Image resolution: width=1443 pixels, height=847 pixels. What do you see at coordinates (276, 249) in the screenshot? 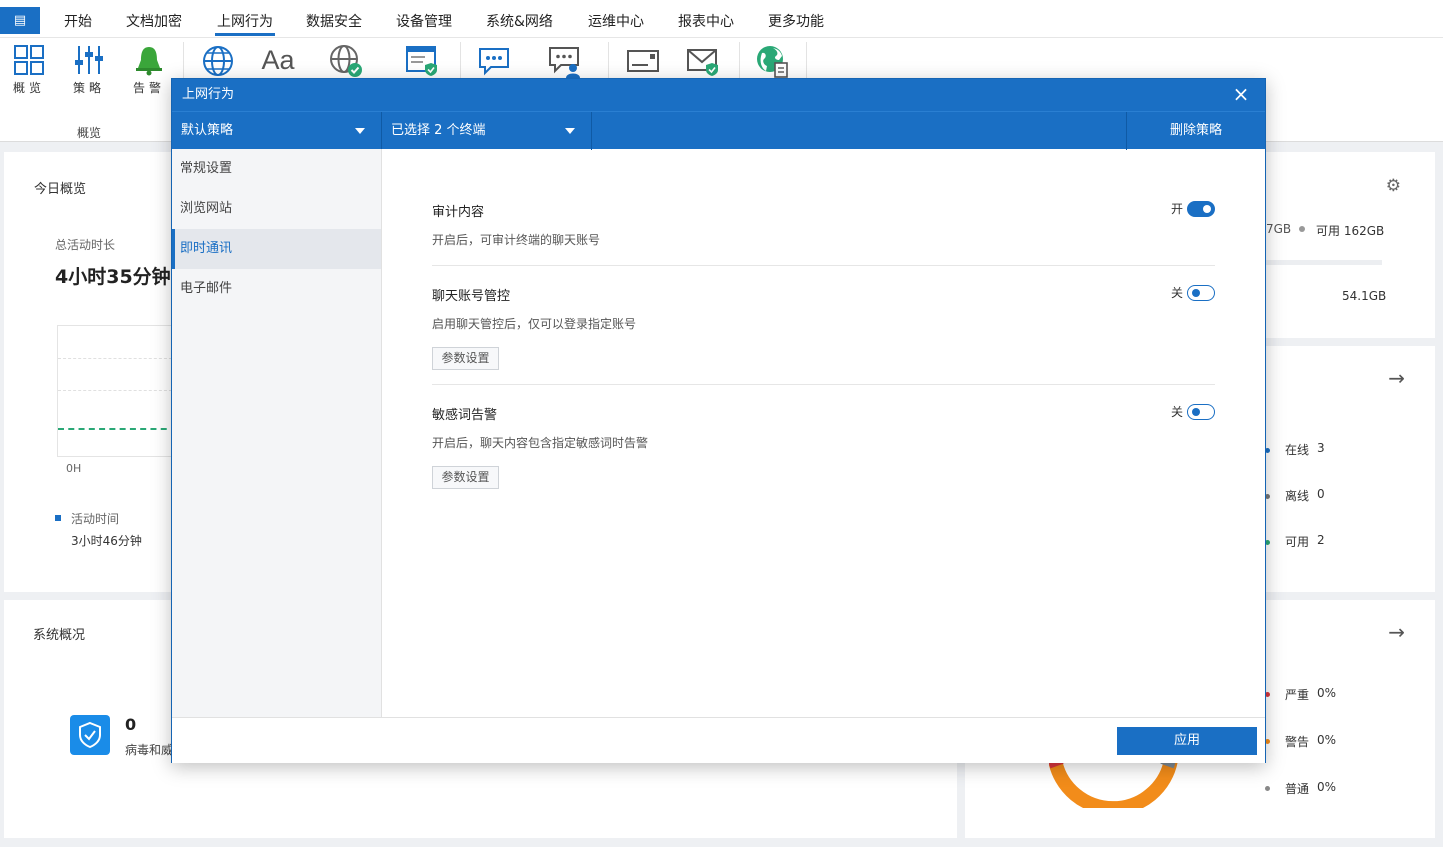
I see `sidebar-item-instant-messaging: 即时通讯` at bounding box center [276, 249].